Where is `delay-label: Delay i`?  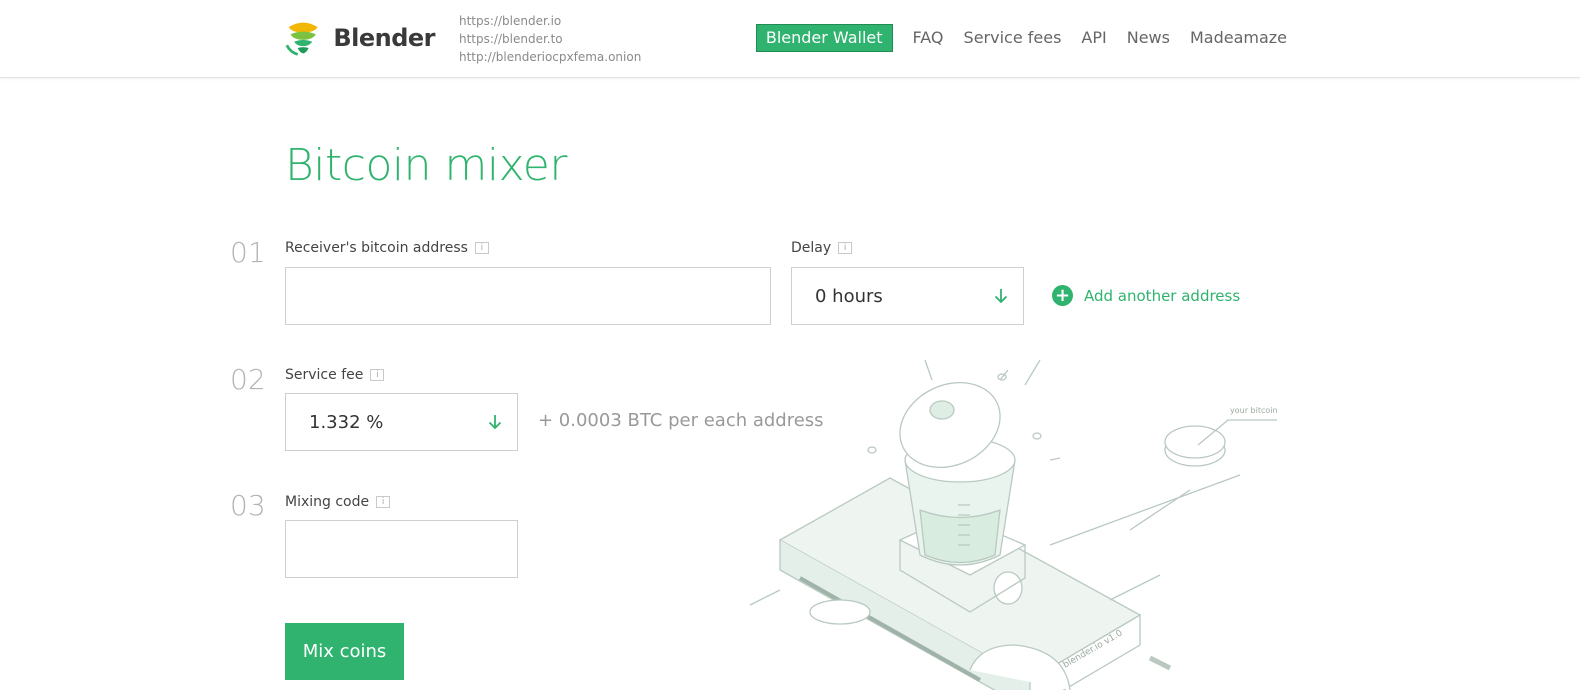
delay-label: Delay i is located at coordinates (822, 248).